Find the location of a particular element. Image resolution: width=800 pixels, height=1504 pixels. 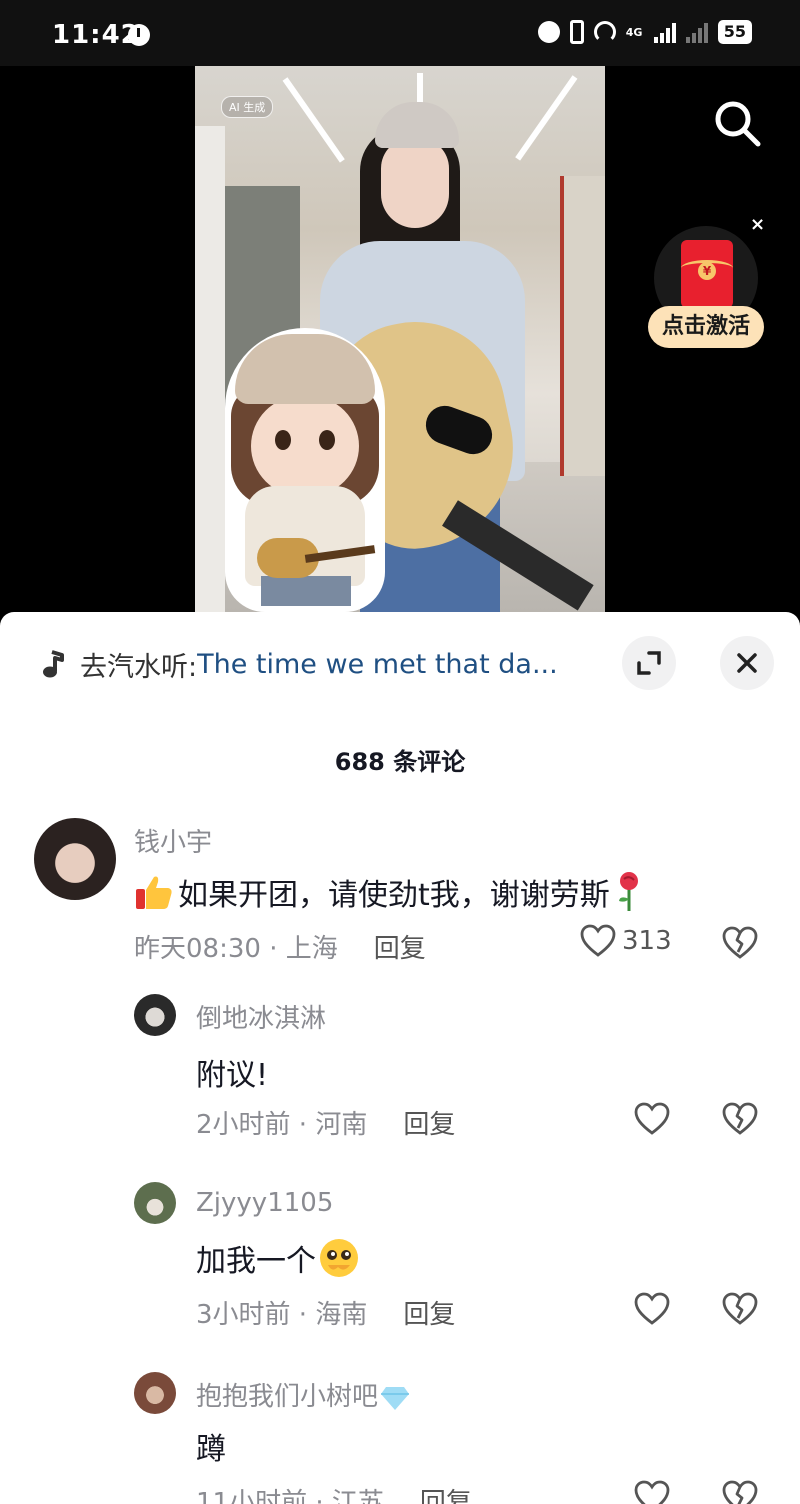

yen-coin-icon: ¥ is located at coordinates (707, 271).